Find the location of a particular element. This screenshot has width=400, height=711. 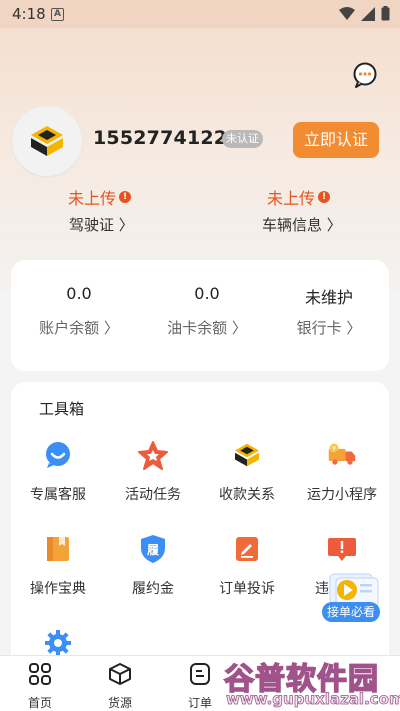

tool-deposit: 履 履约金 is located at coordinates (153, 566).